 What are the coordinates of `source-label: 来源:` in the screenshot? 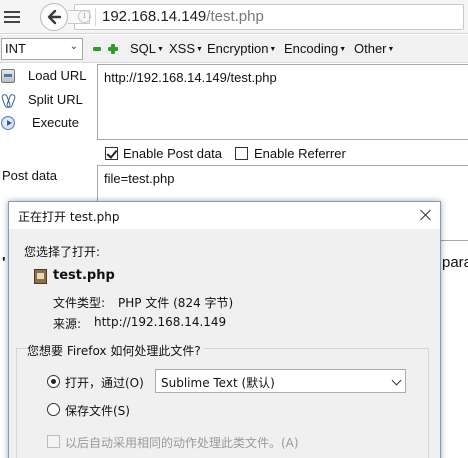 It's located at (67, 324).